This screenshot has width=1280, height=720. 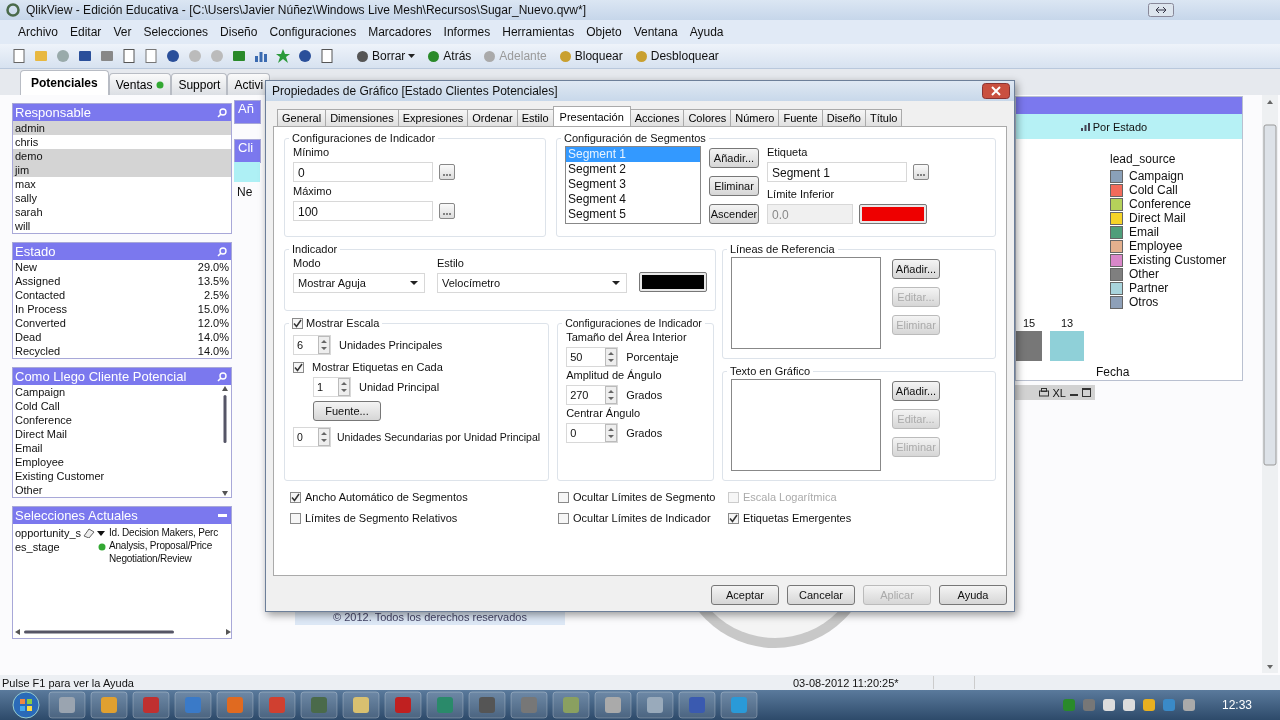 What do you see at coordinates (26, 267) in the screenshot?
I see `list-item: New` at bounding box center [26, 267].